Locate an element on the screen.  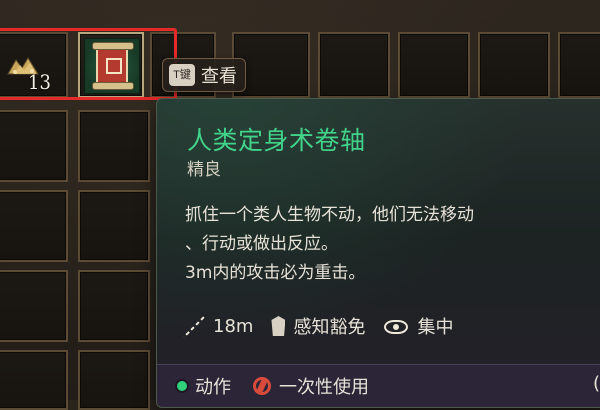
inspect-hint-label: 查看 is located at coordinates (219, 76).